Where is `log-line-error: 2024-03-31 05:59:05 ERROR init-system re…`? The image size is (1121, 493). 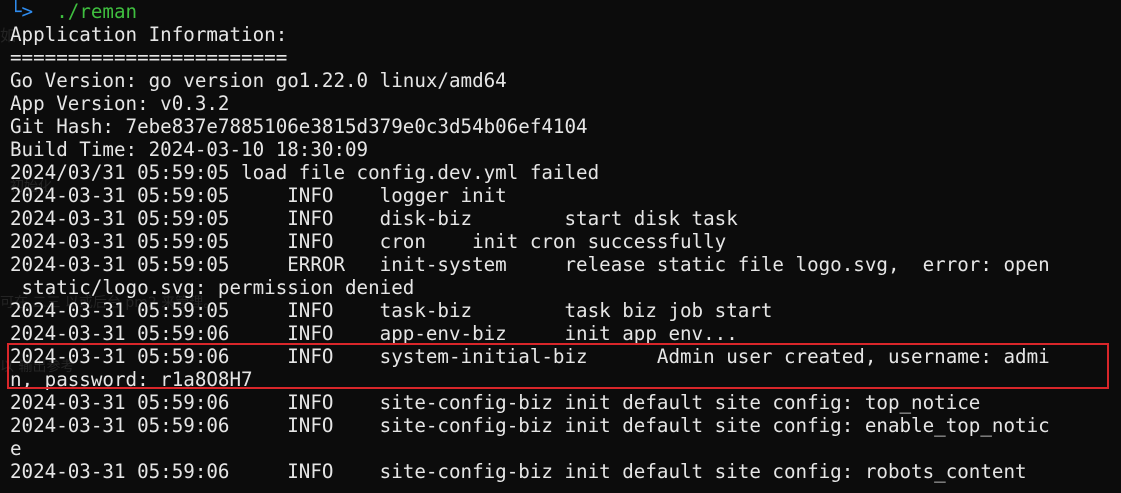
log-line-error: 2024-03-31 05:59:05 ERROR init-system re… is located at coordinates (530, 264).